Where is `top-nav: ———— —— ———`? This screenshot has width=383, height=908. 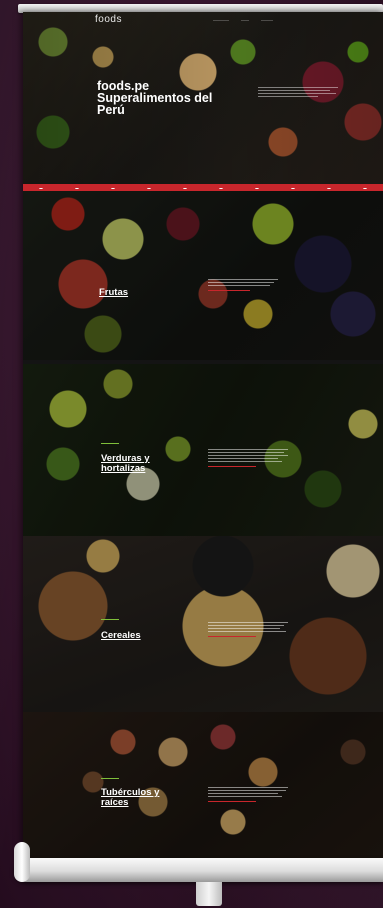
top-nav: ———— —— ——— is located at coordinates (243, 19).